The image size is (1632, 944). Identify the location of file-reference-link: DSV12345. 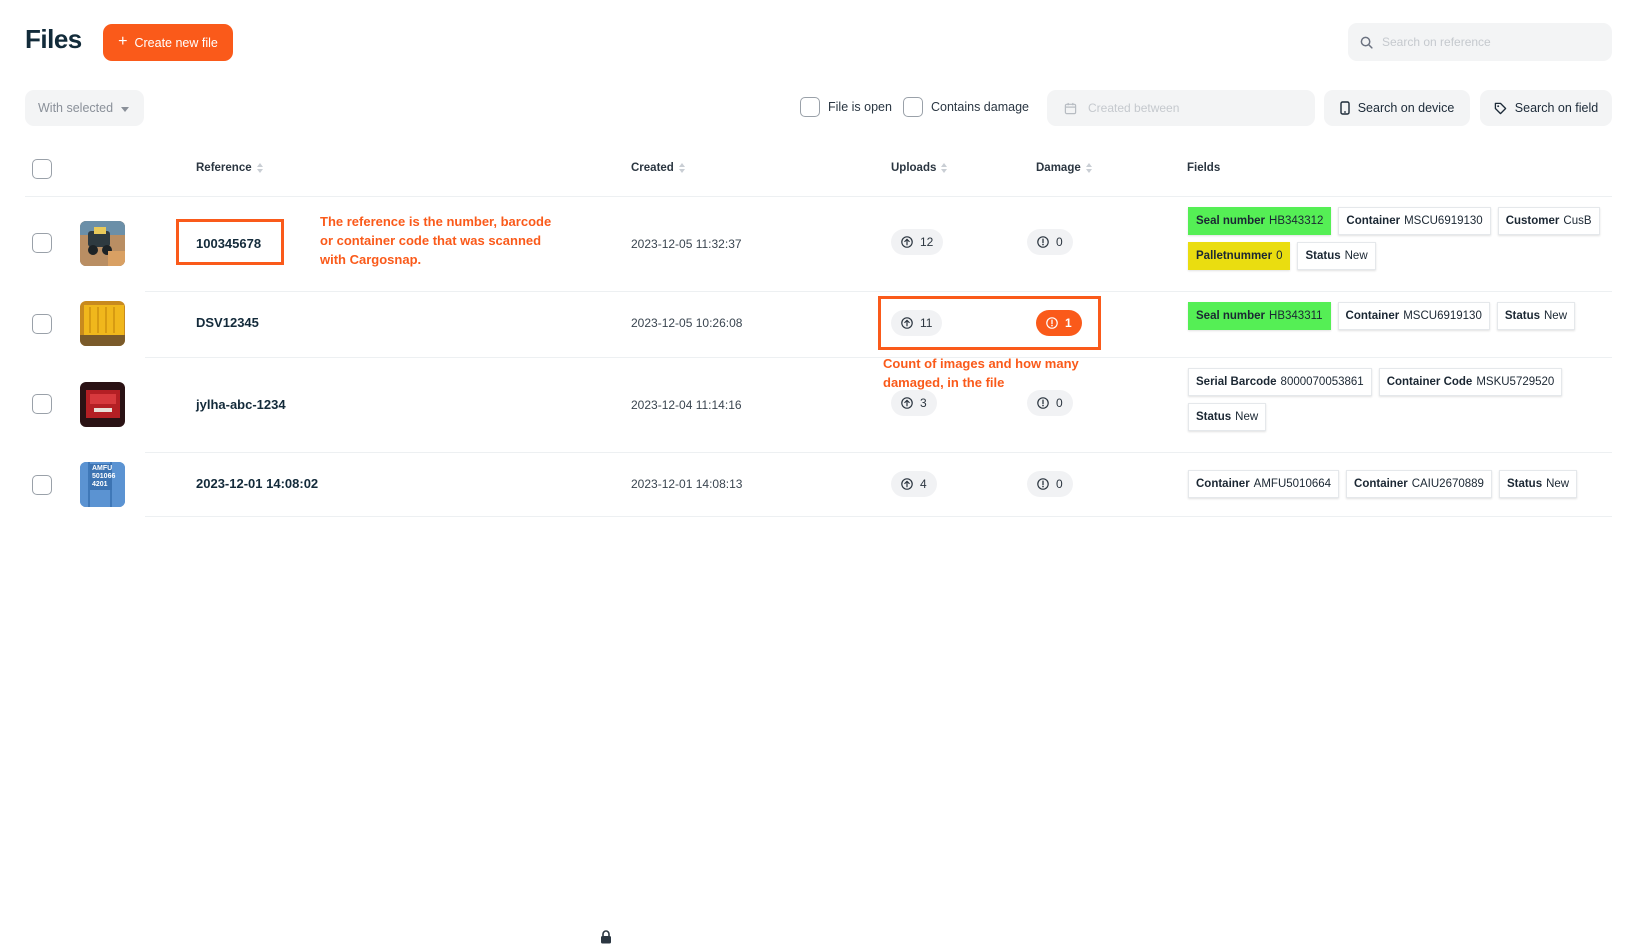
(227, 322).